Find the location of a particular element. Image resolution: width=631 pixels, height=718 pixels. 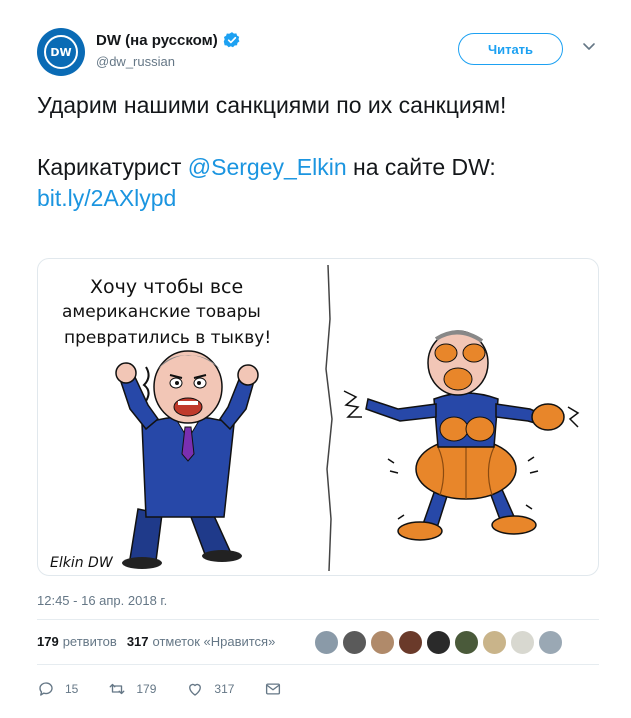

engagement-stats: 179 ретвитов 317 отметок «Нравится» is located at coordinates (161, 641).